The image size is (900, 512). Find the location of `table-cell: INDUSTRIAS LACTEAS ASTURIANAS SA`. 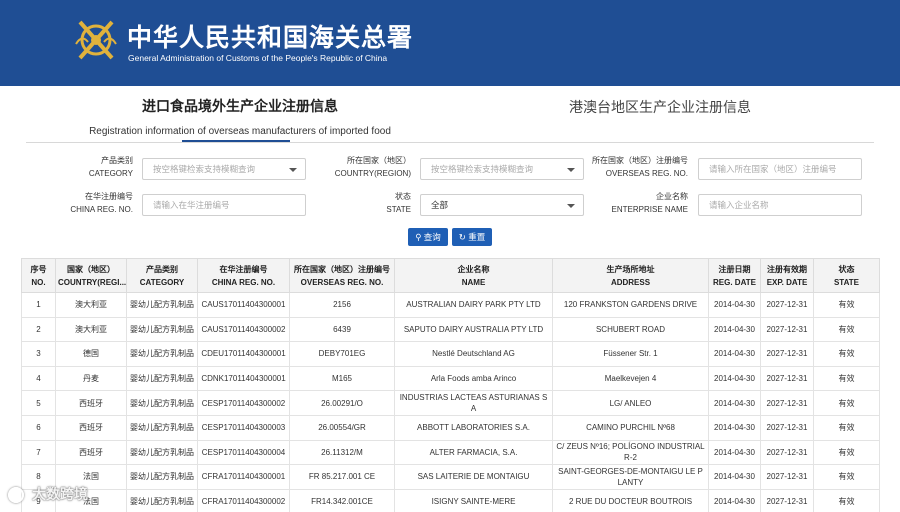

table-cell: INDUSTRIAS LACTEAS ASTURIANAS SA is located at coordinates (473, 403).